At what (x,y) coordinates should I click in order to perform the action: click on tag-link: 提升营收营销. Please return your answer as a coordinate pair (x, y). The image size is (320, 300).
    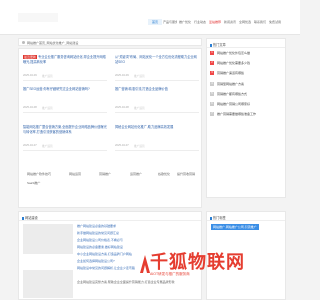
    Looking at the image, I should click on (186, 174).